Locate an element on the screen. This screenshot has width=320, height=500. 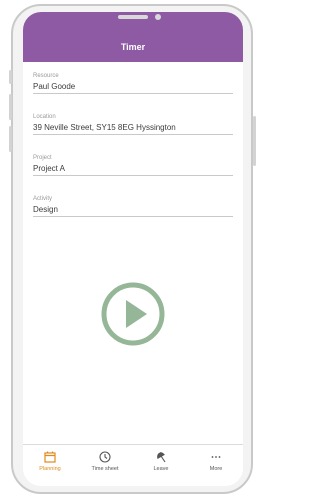
bottom-tab-bar: Planning Time sheet Leave More is located at coordinates (133, 465).